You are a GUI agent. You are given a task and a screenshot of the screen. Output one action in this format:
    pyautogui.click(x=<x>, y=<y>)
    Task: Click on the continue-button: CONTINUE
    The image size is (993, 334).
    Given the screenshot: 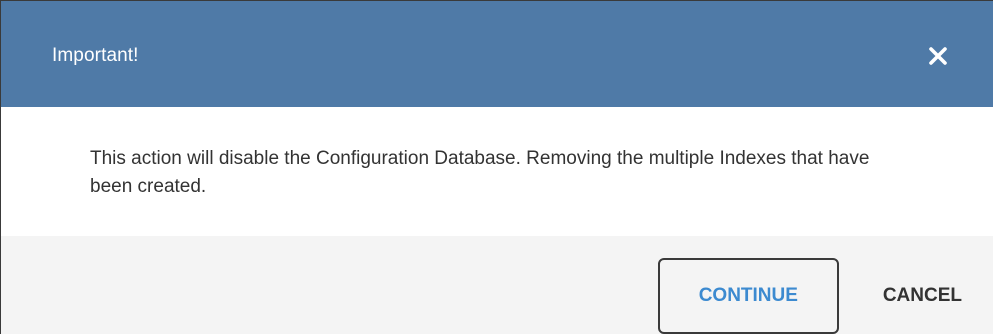 What is the action you would take?
    pyautogui.click(x=748, y=296)
    